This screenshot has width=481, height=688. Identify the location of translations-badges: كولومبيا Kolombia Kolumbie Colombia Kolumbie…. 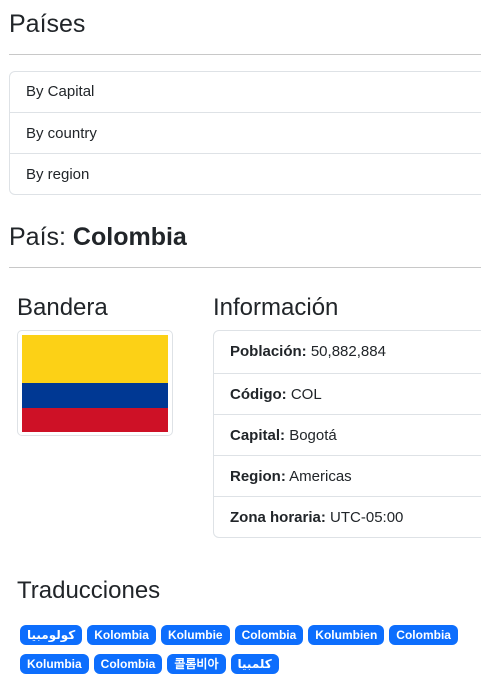
(250, 654).